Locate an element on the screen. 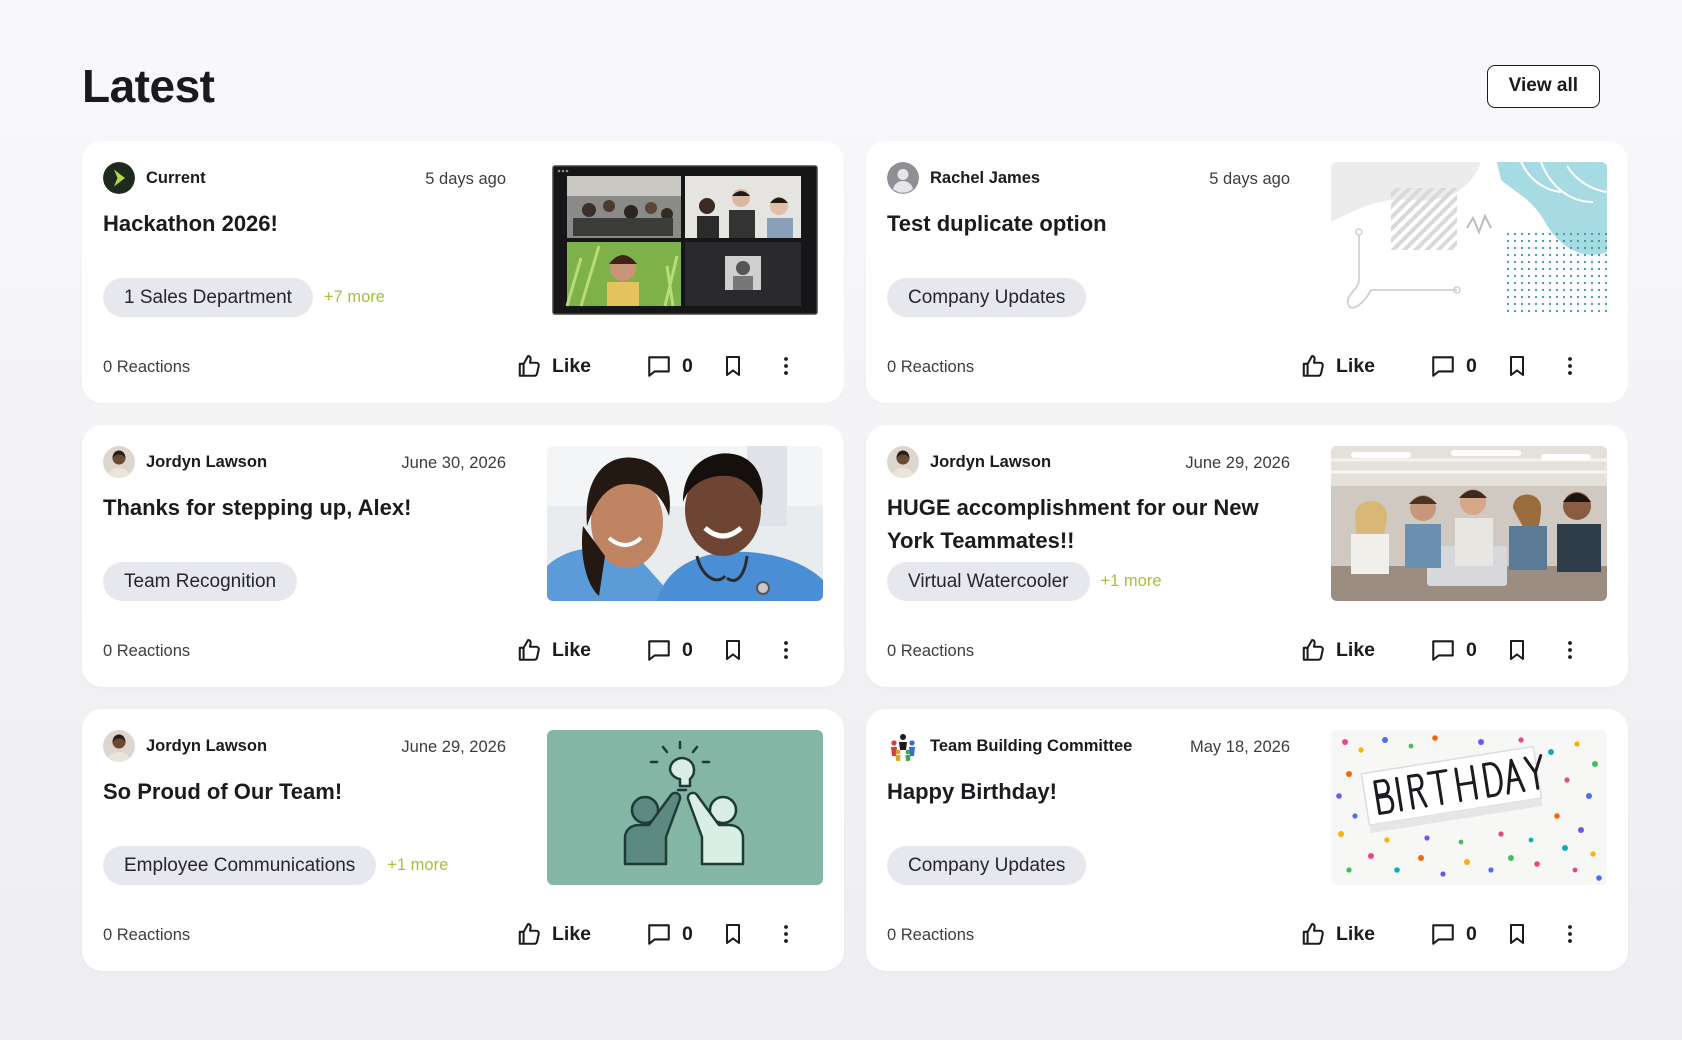 The image size is (1682, 1040). post-tags: Employee Communications +1 more is located at coordinates (275, 865).